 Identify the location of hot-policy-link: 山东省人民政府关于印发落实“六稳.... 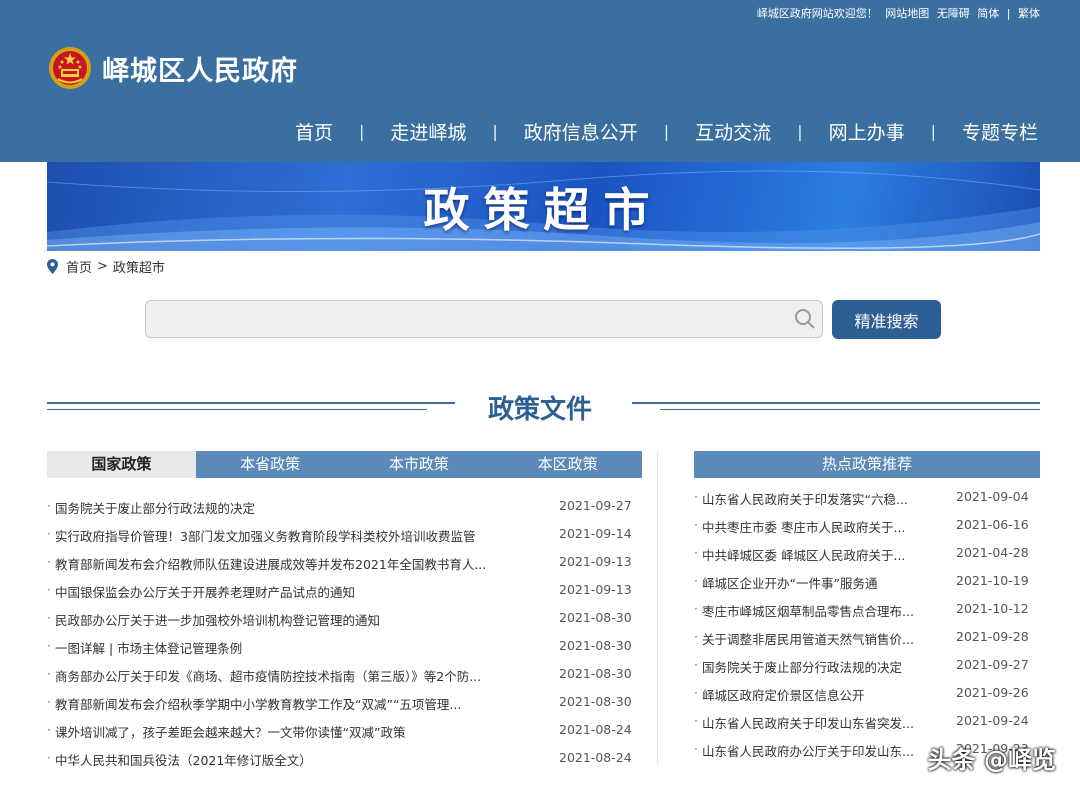
(816, 498).